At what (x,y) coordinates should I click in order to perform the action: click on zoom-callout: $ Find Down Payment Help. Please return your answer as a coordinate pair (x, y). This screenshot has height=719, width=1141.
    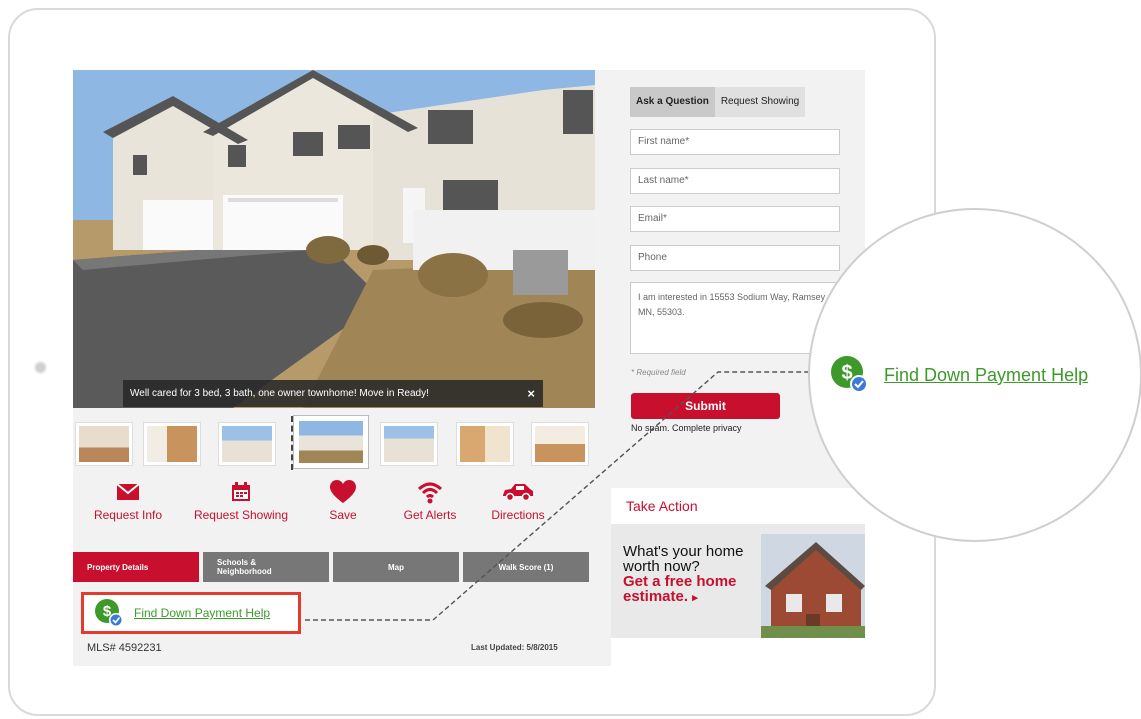
    Looking at the image, I should click on (974, 375).